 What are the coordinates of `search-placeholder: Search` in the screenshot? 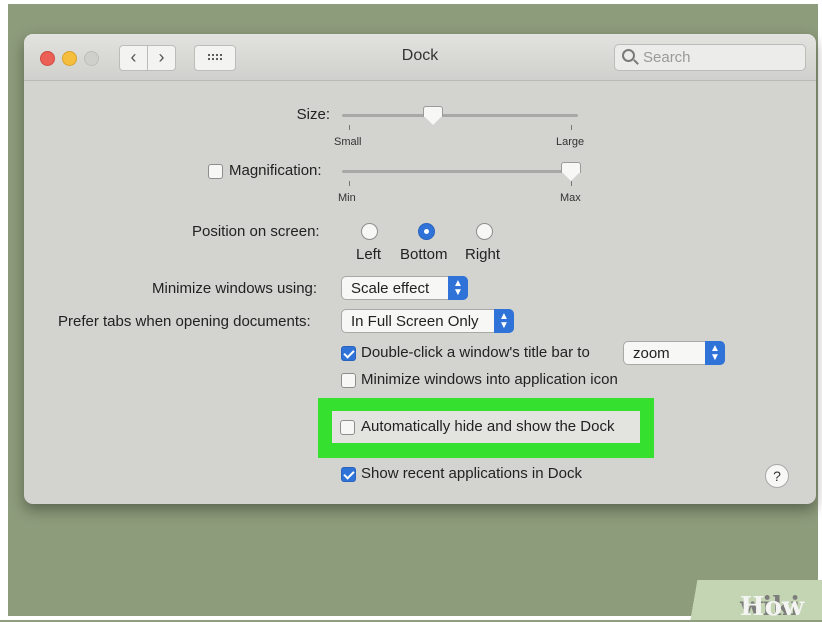 It's located at (667, 57).